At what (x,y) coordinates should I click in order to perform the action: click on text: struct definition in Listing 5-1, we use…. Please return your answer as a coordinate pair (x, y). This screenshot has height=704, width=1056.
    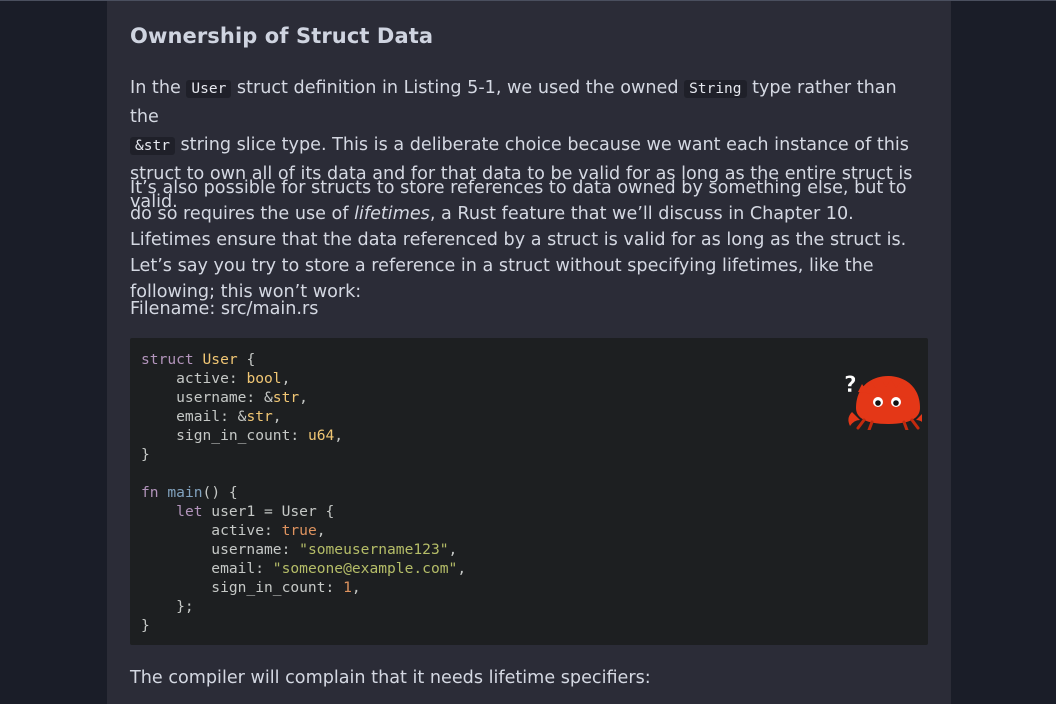
    Looking at the image, I should click on (458, 88).